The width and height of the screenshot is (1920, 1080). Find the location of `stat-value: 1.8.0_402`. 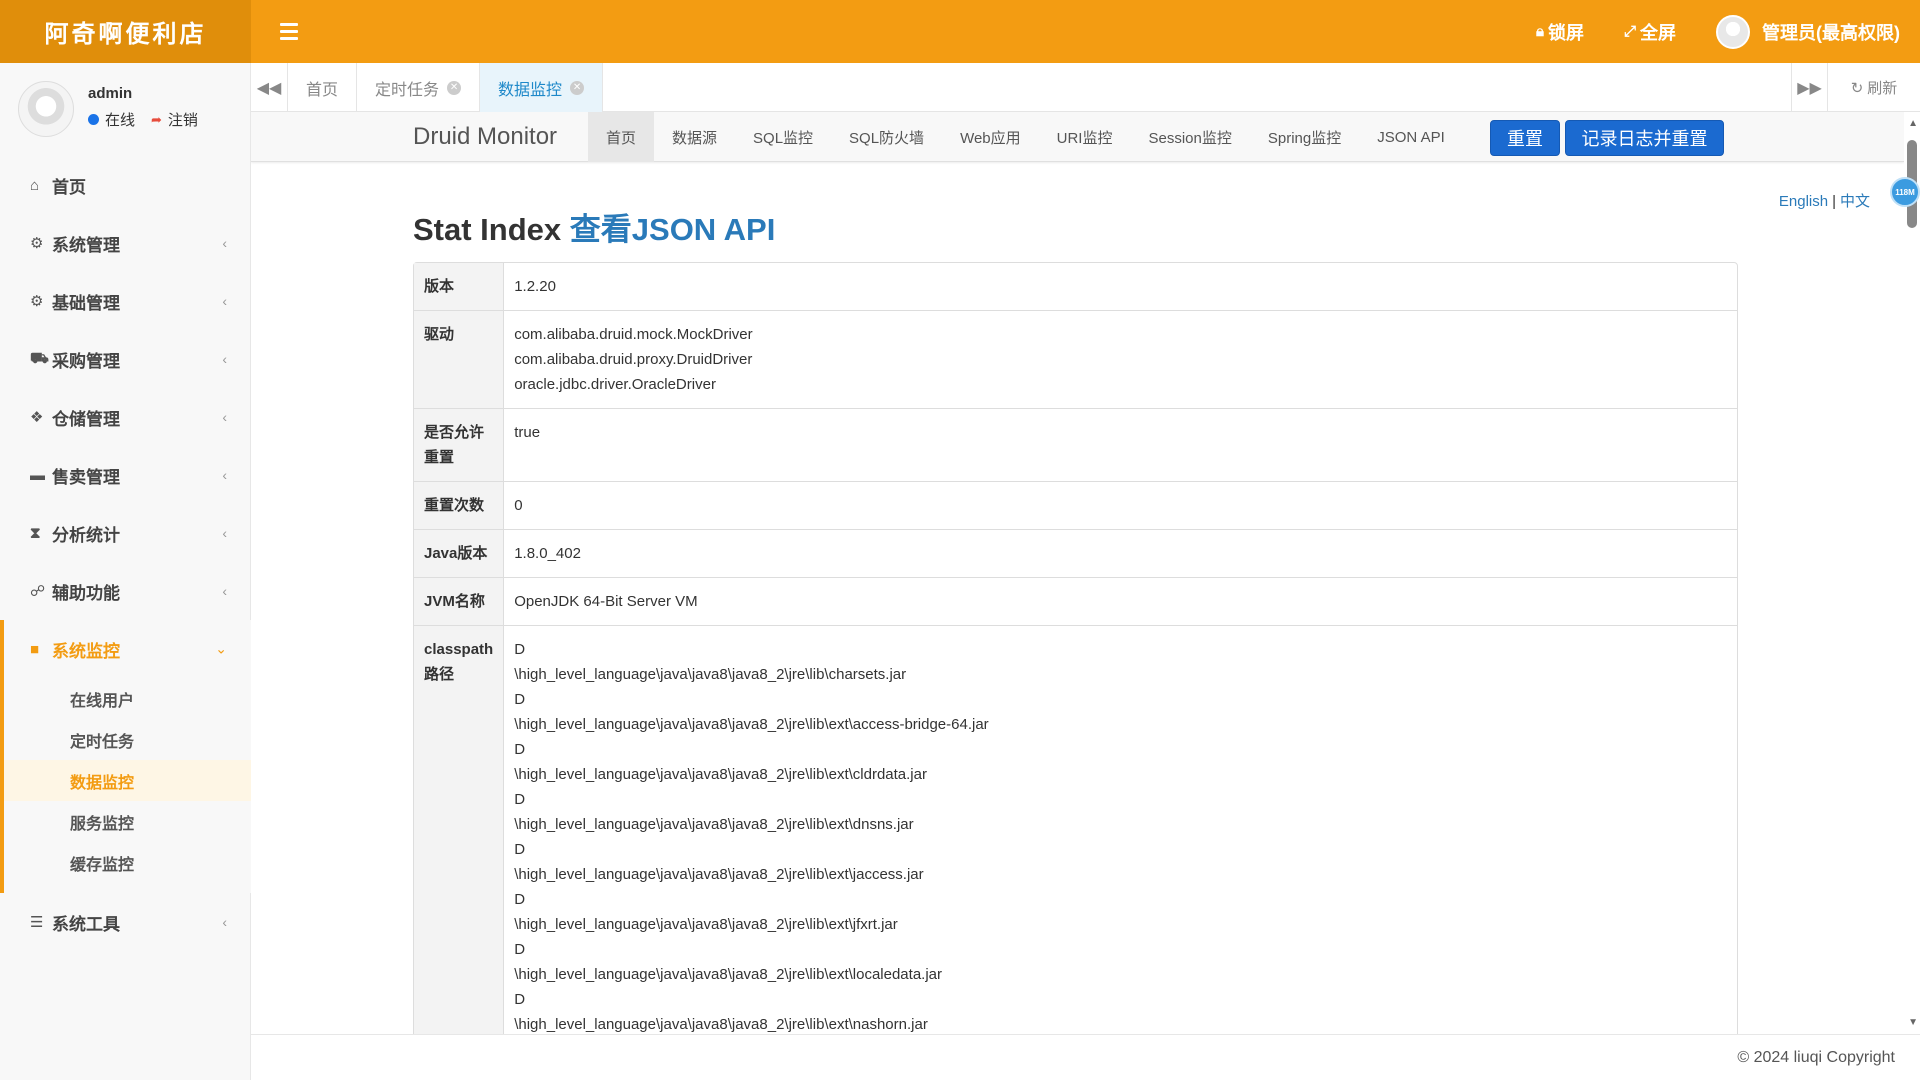

stat-value: 1.8.0_402 is located at coordinates (1120, 553).